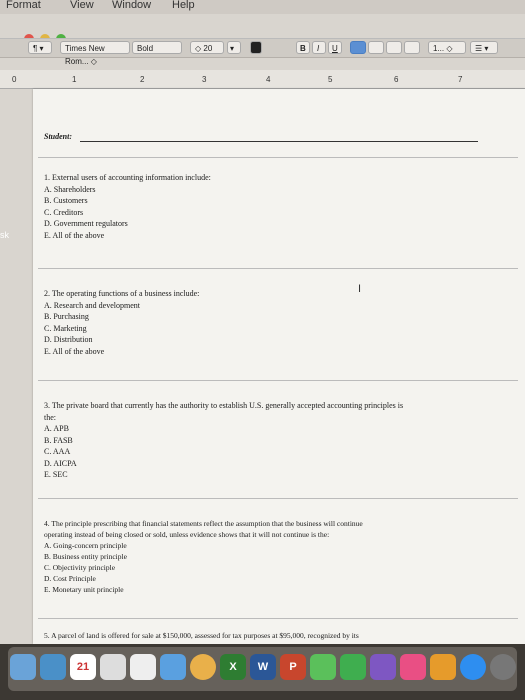 The image size is (525, 700). Describe the element at coordinates (53, 667) in the screenshot. I see `launchpad-icon` at that location.